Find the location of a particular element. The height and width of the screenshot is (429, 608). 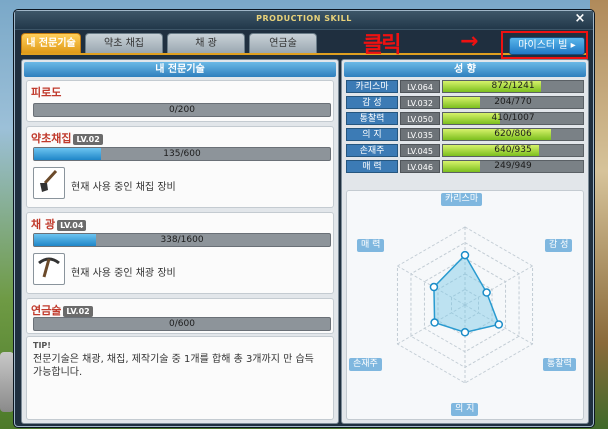

stat-level: LV.050 is located at coordinates (420, 118).